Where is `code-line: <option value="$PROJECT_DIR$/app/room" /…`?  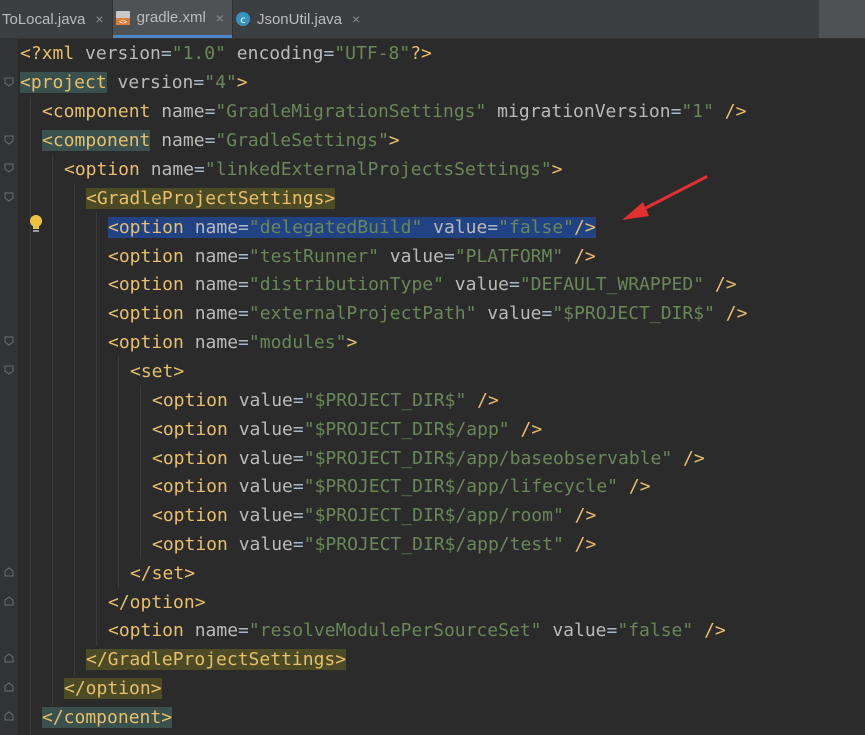 code-line: <option value="$PROJECT_DIR$/app/room" /… is located at coordinates (374, 515).